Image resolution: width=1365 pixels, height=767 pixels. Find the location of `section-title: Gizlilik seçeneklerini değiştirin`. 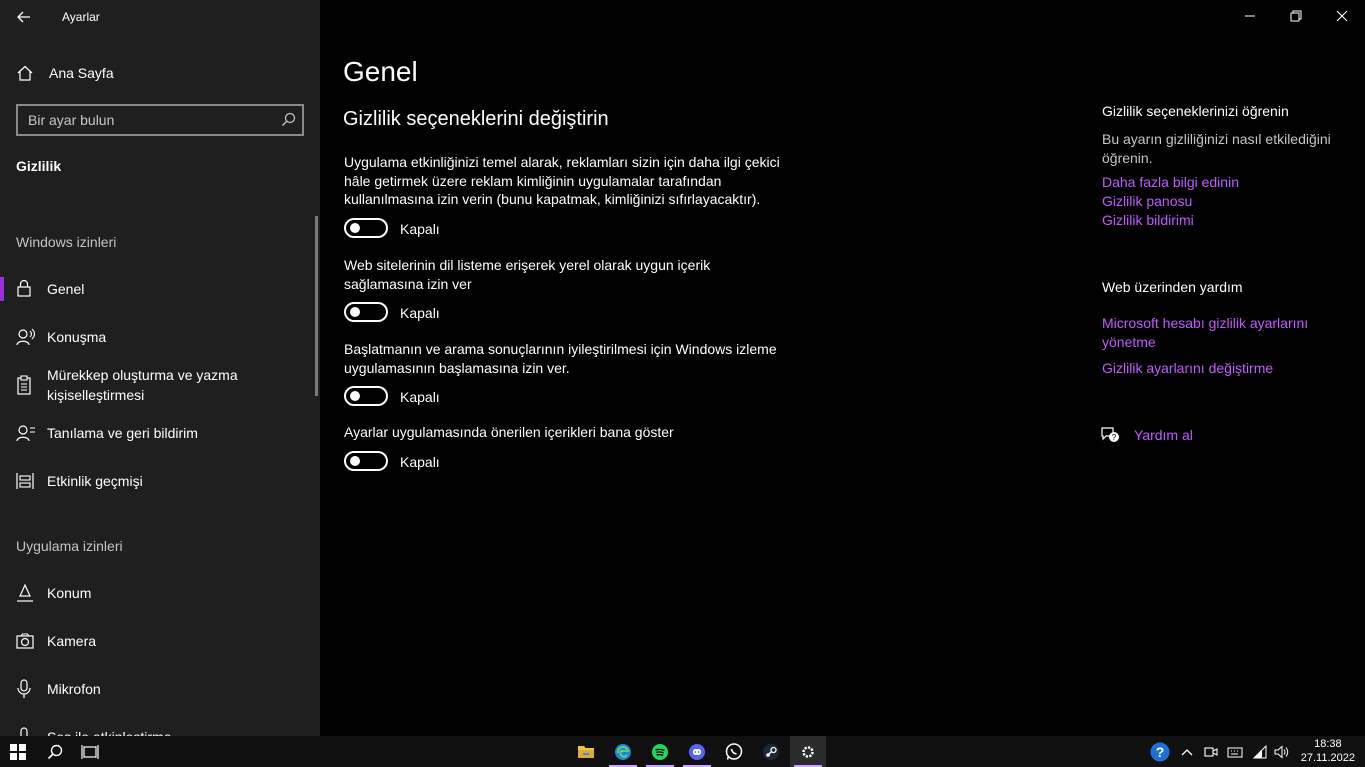

section-title: Gizlilik seçeneklerini değiştirin is located at coordinates (476, 119).